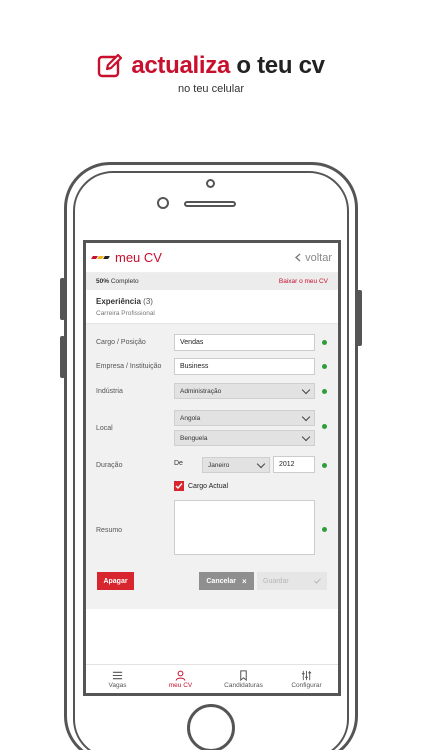 The width and height of the screenshot is (422, 750). What do you see at coordinates (236, 465) in the screenshot?
I see `month-select: Janeiro` at bounding box center [236, 465].